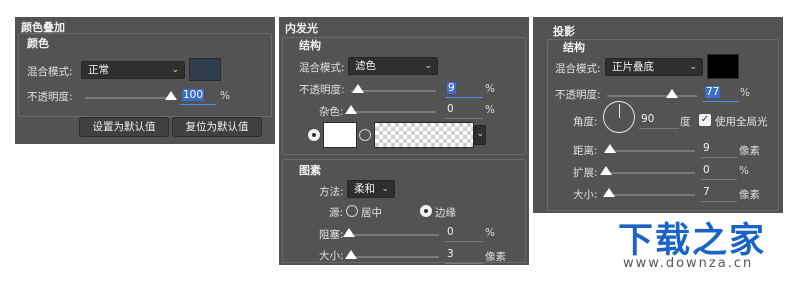  Describe the element at coordinates (331, 192) in the screenshot. I see `method-label: 方法:` at that location.